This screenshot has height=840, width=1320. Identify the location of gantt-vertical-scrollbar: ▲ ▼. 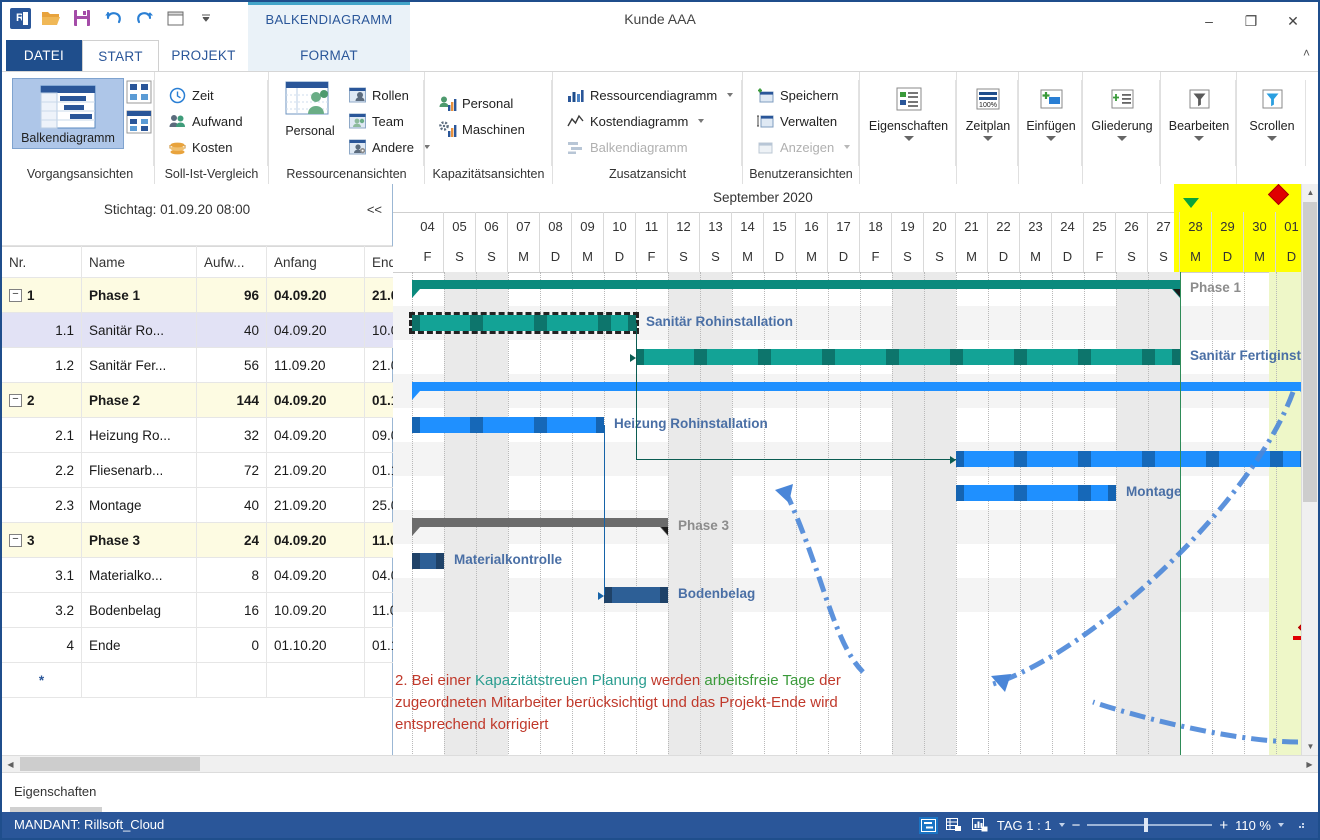
(1309, 469).